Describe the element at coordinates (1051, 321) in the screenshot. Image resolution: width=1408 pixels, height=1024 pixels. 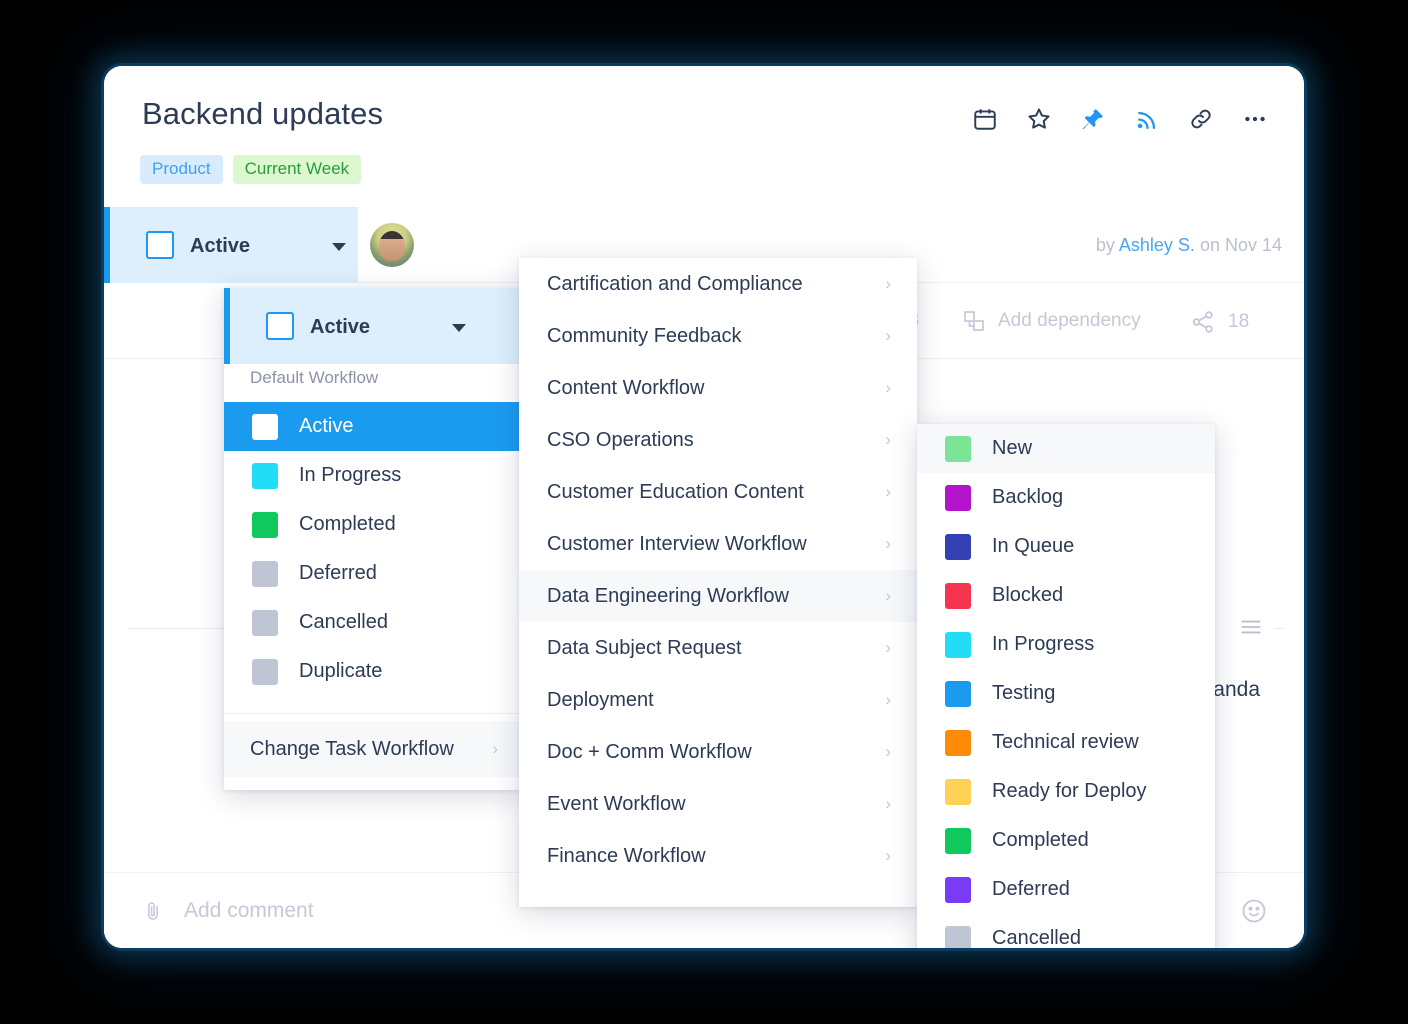
I see `add-dependency-button: Add dependency` at that location.